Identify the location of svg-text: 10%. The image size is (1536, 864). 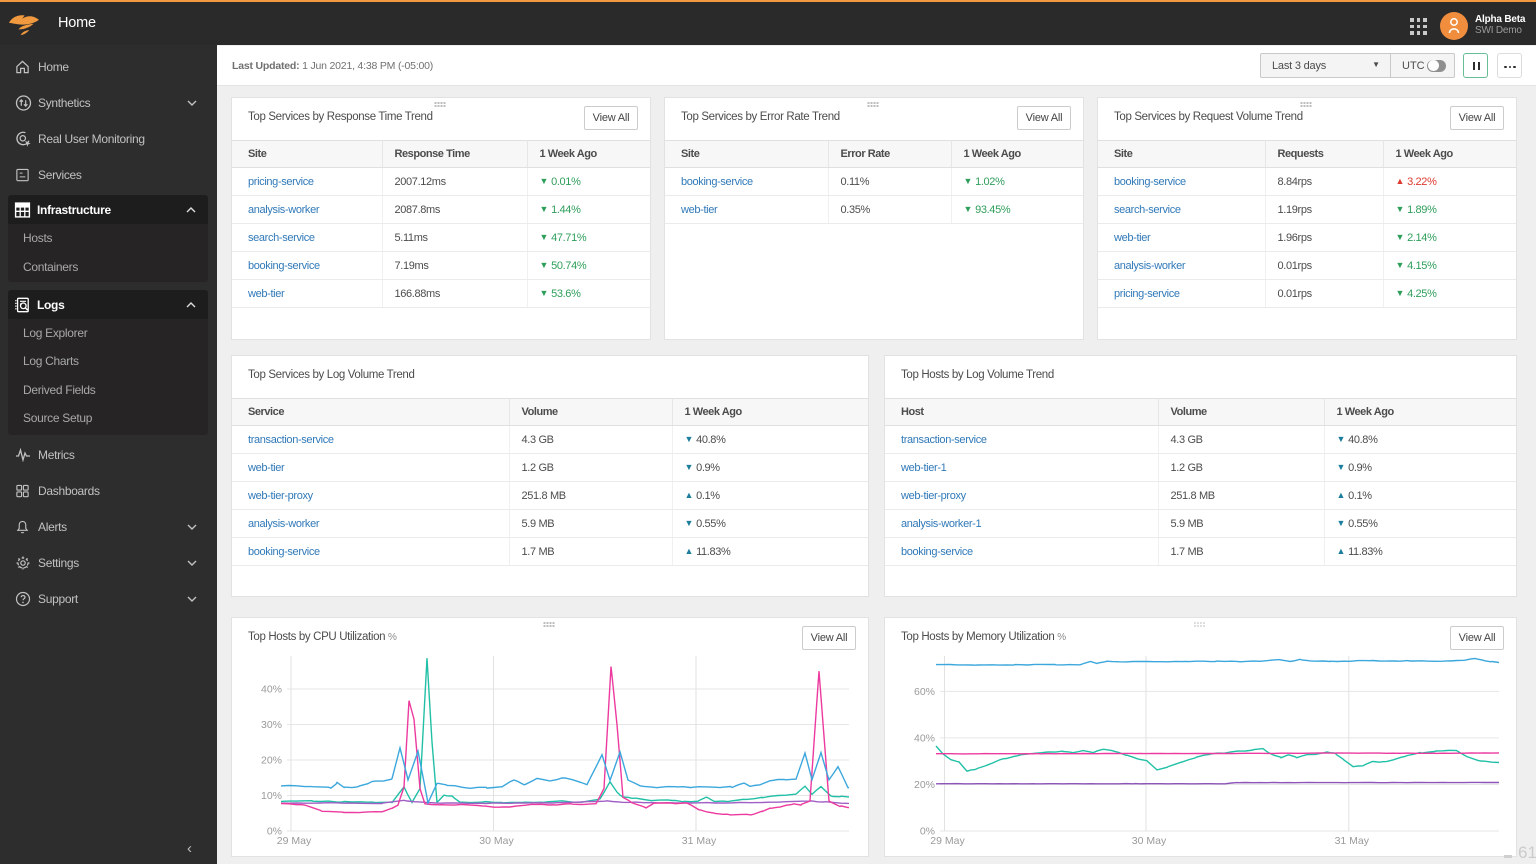
(271, 796).